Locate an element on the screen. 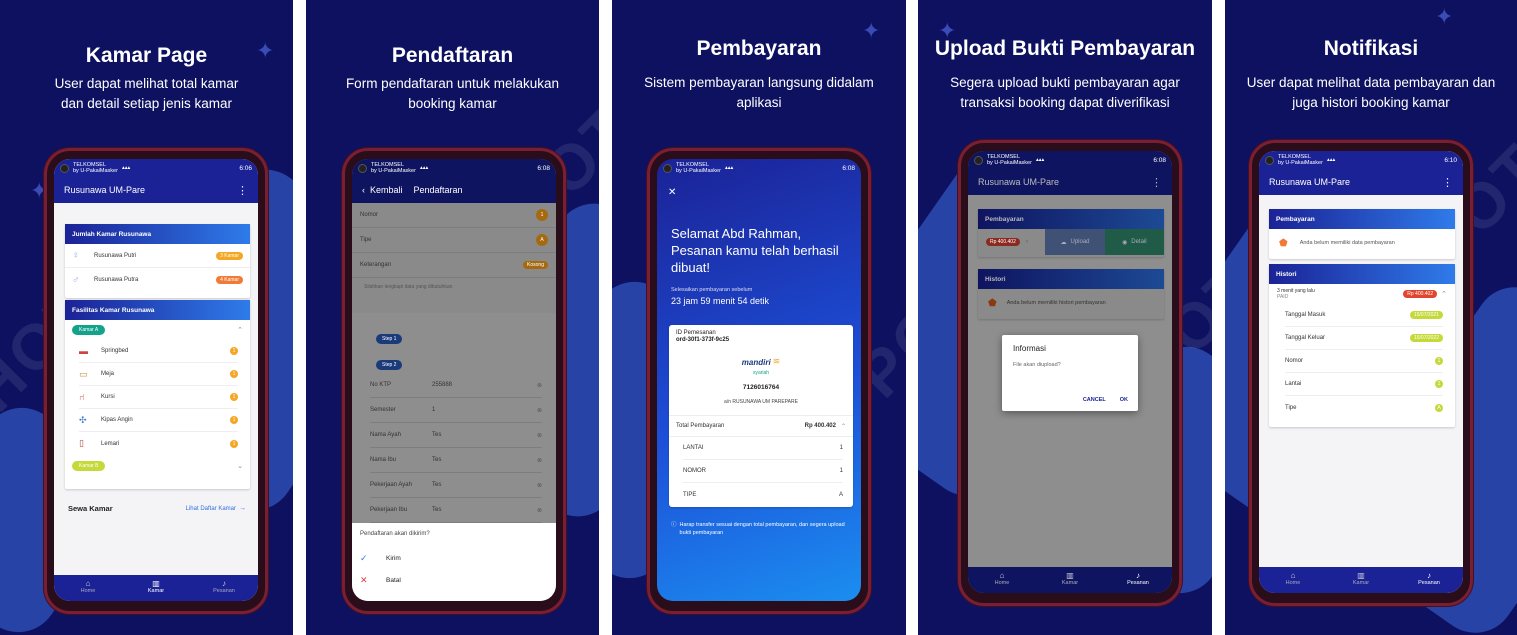  app-bar: ‹ Kembali Pendaftaran is located at coordinates (454, 190).